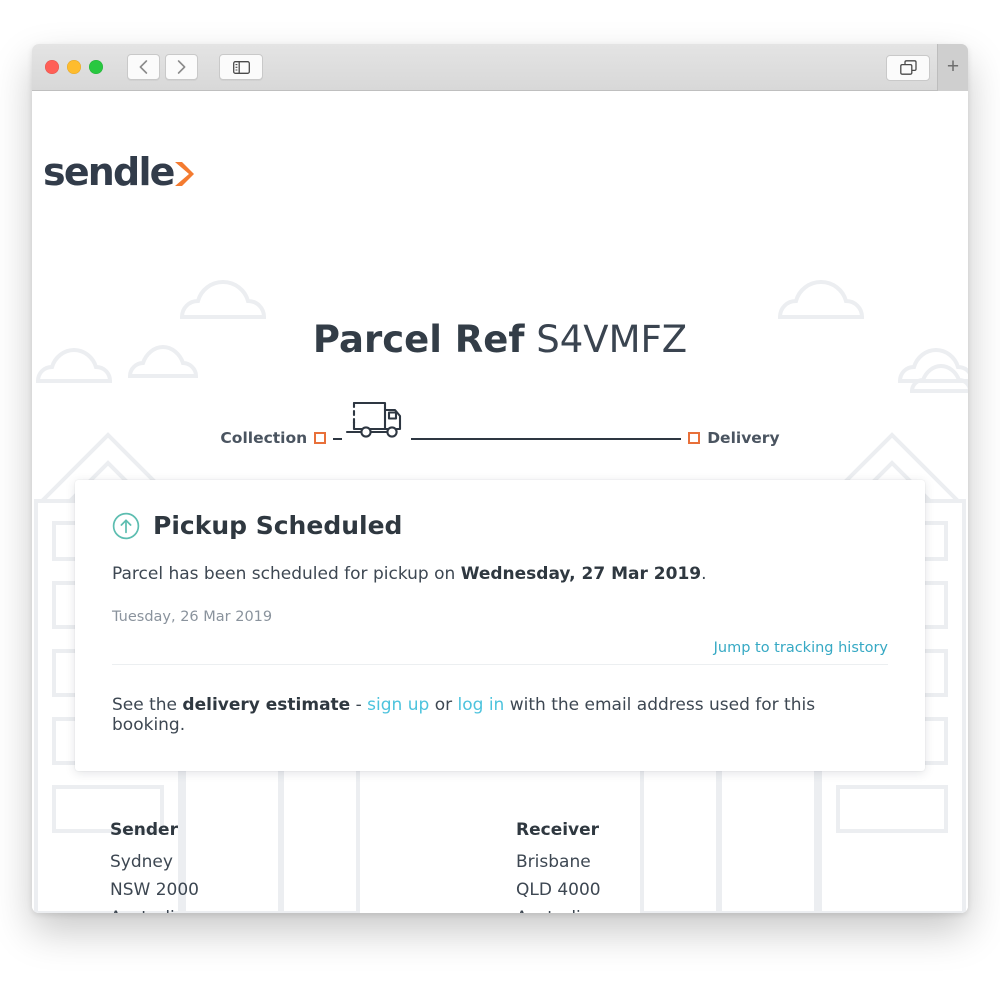  I want to click on receiver-line-2: QLD 4000, so click(558, 890).